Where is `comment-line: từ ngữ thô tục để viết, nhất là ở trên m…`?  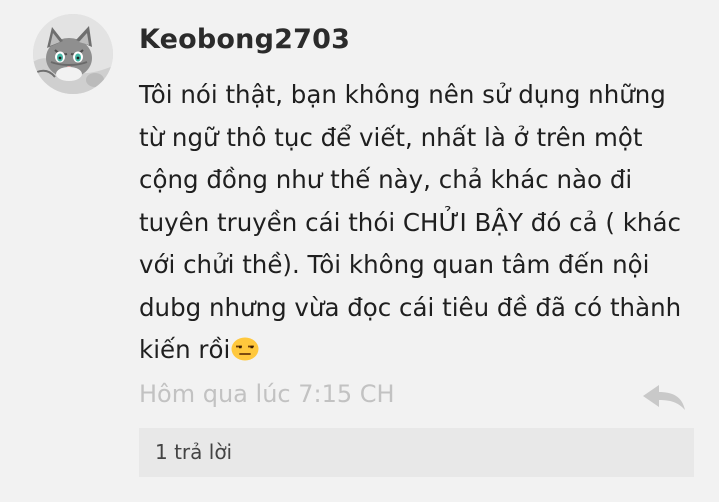 comment-line: từ ngữ thô tục để viết, nhất là ở trên m… is located at coordinates (391, 137).